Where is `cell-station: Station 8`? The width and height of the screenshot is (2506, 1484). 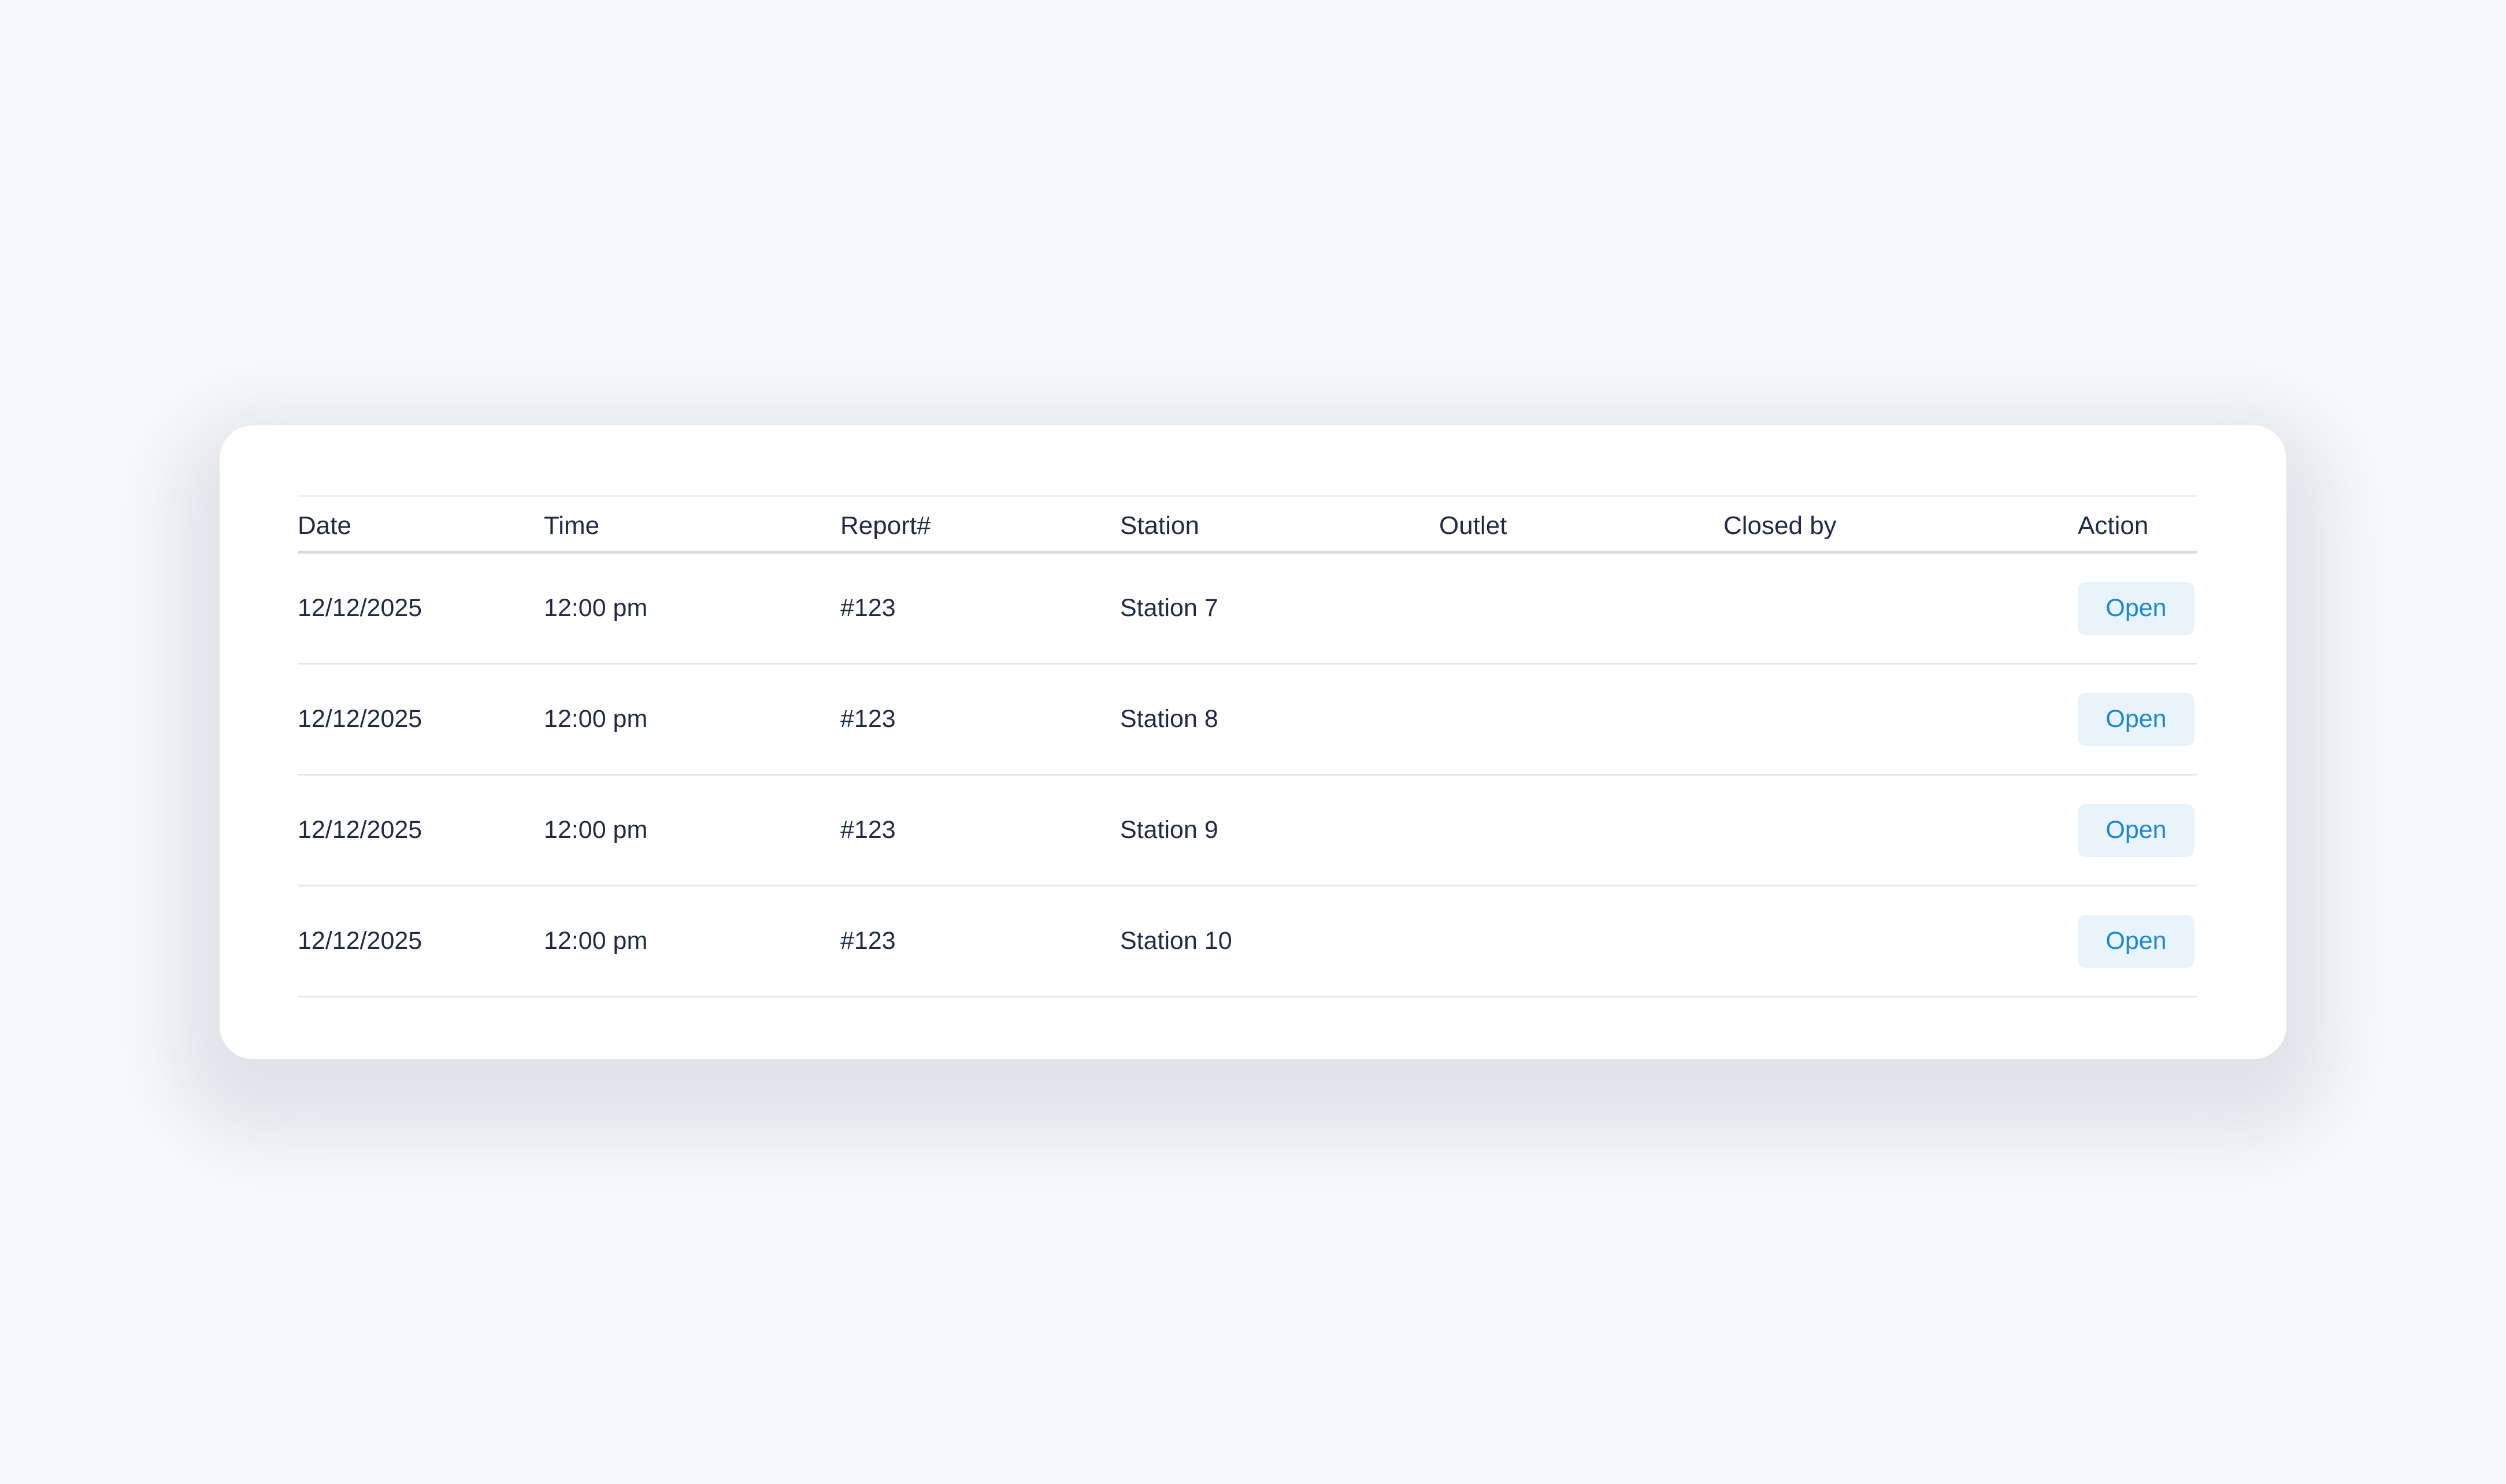 cell-station: Station 8 is located at coordinates (1169, 719).